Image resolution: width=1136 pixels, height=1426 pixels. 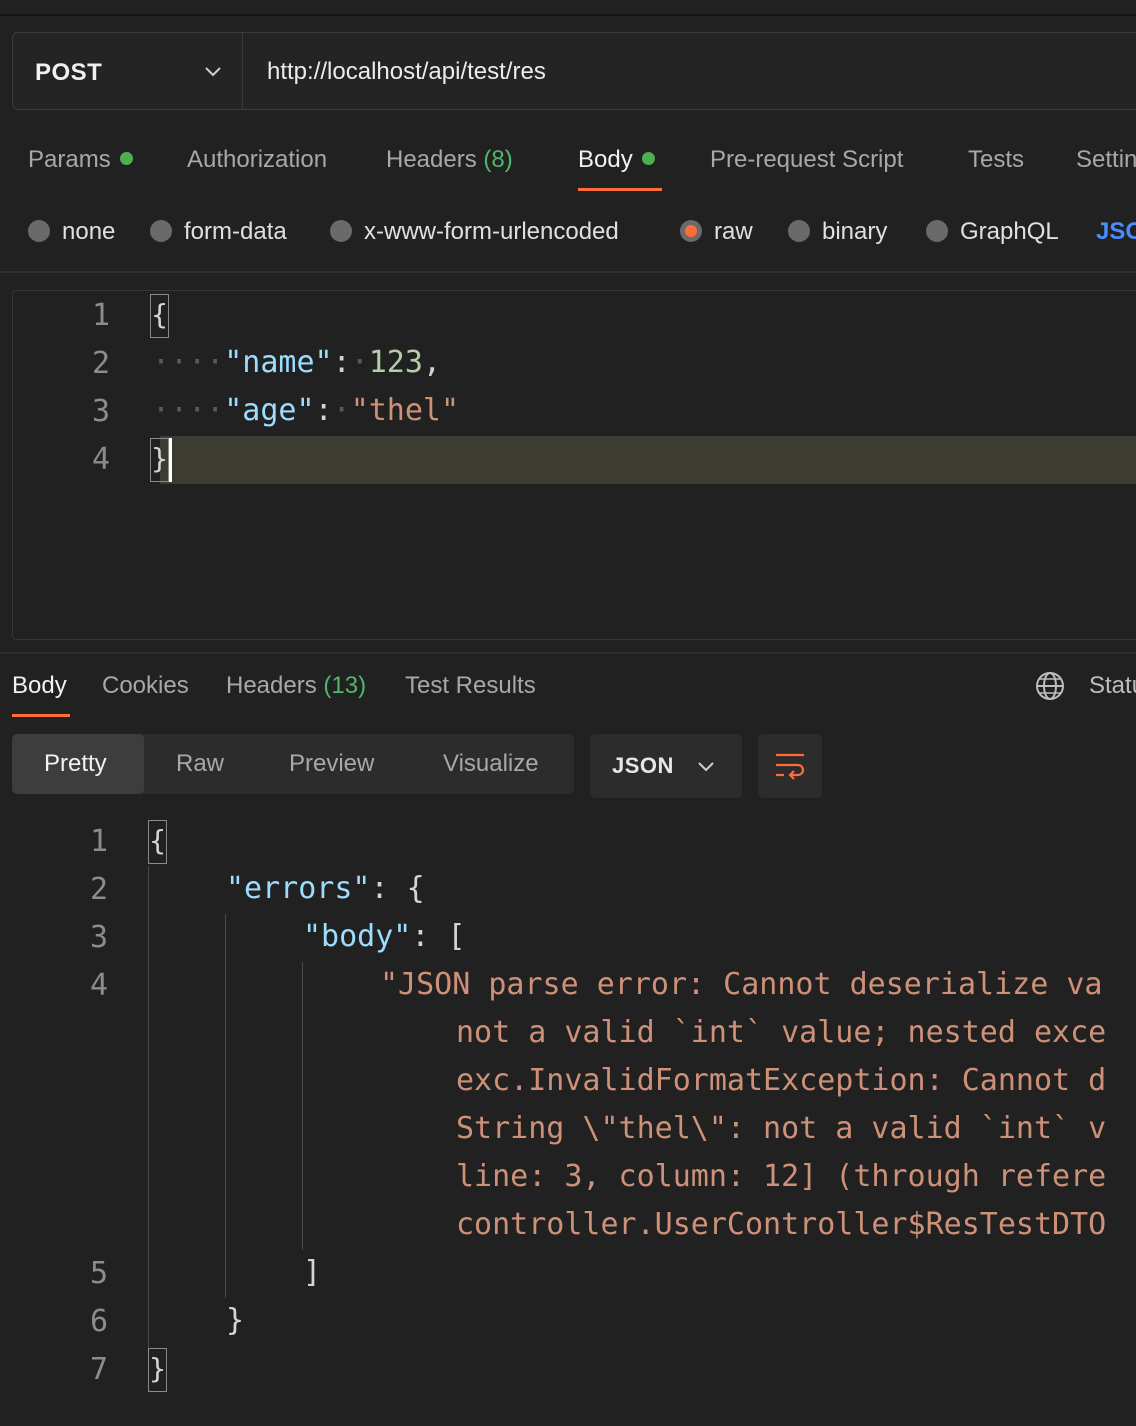 I want to click on response-open-brace: {, so click(x=157, y=842).